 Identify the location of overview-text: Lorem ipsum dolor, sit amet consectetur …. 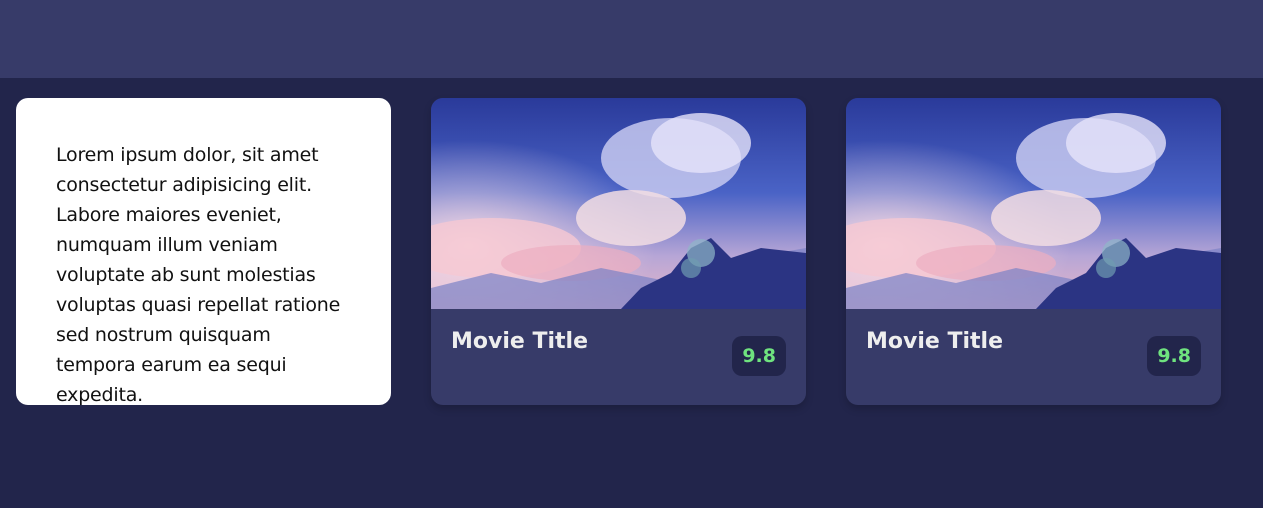
(198, 274).